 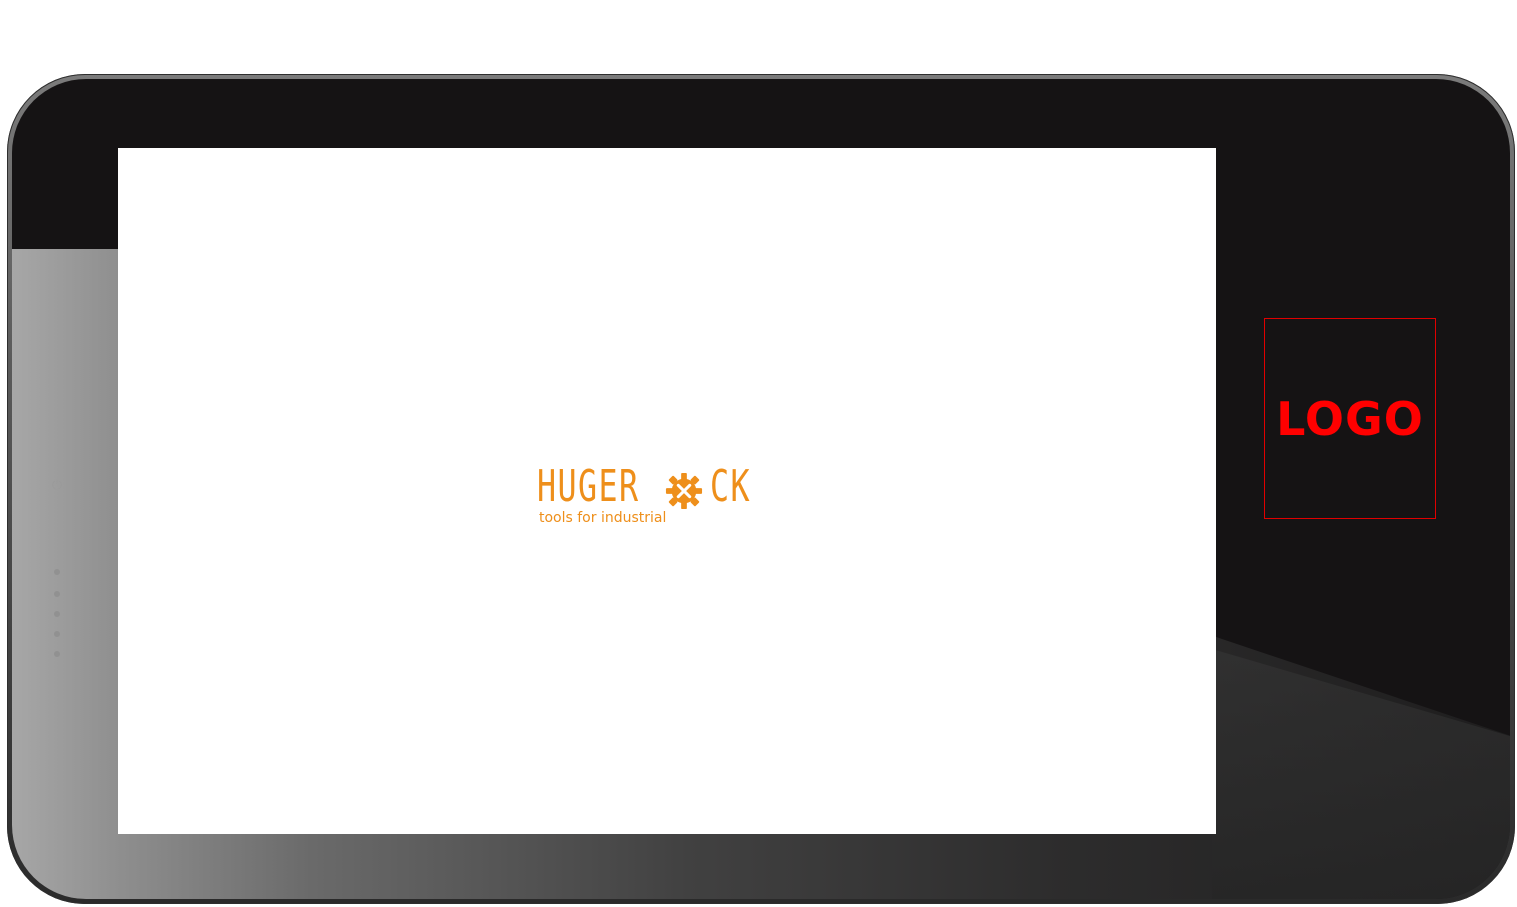 What do you see at coordinates (647, 500) in the screenshot?
I see `brand-logo: HUGER CK tools for industrial` at bounding box center [647, 500].